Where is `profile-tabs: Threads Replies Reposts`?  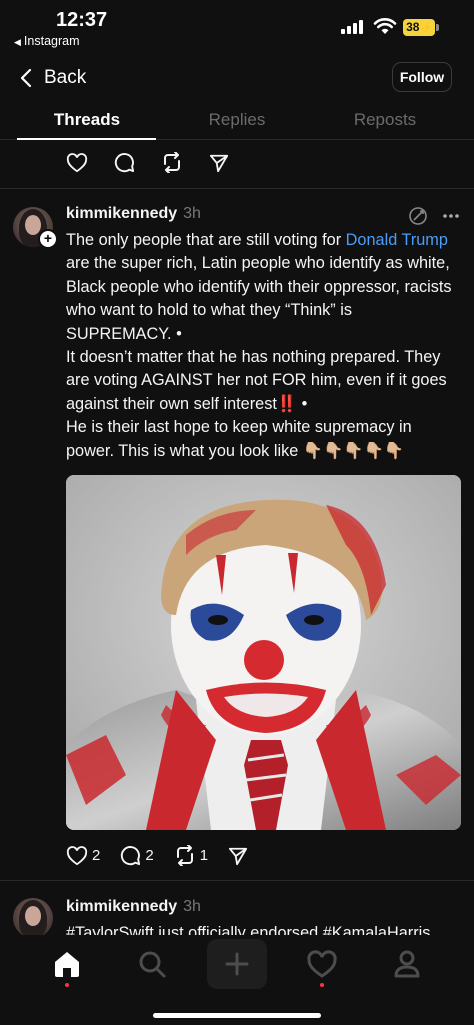 profile-tabs: Threads Replies Reposts is located at coordinates (237, 120).